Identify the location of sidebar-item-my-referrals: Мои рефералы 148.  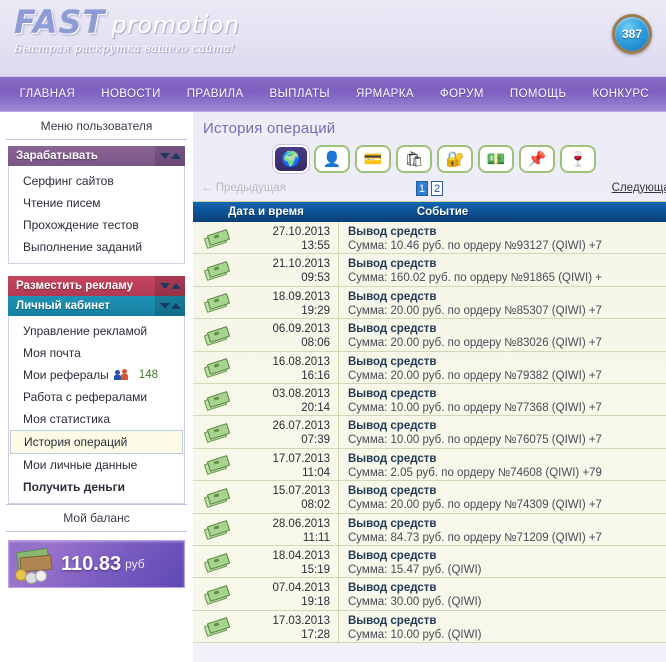
(96, 375).